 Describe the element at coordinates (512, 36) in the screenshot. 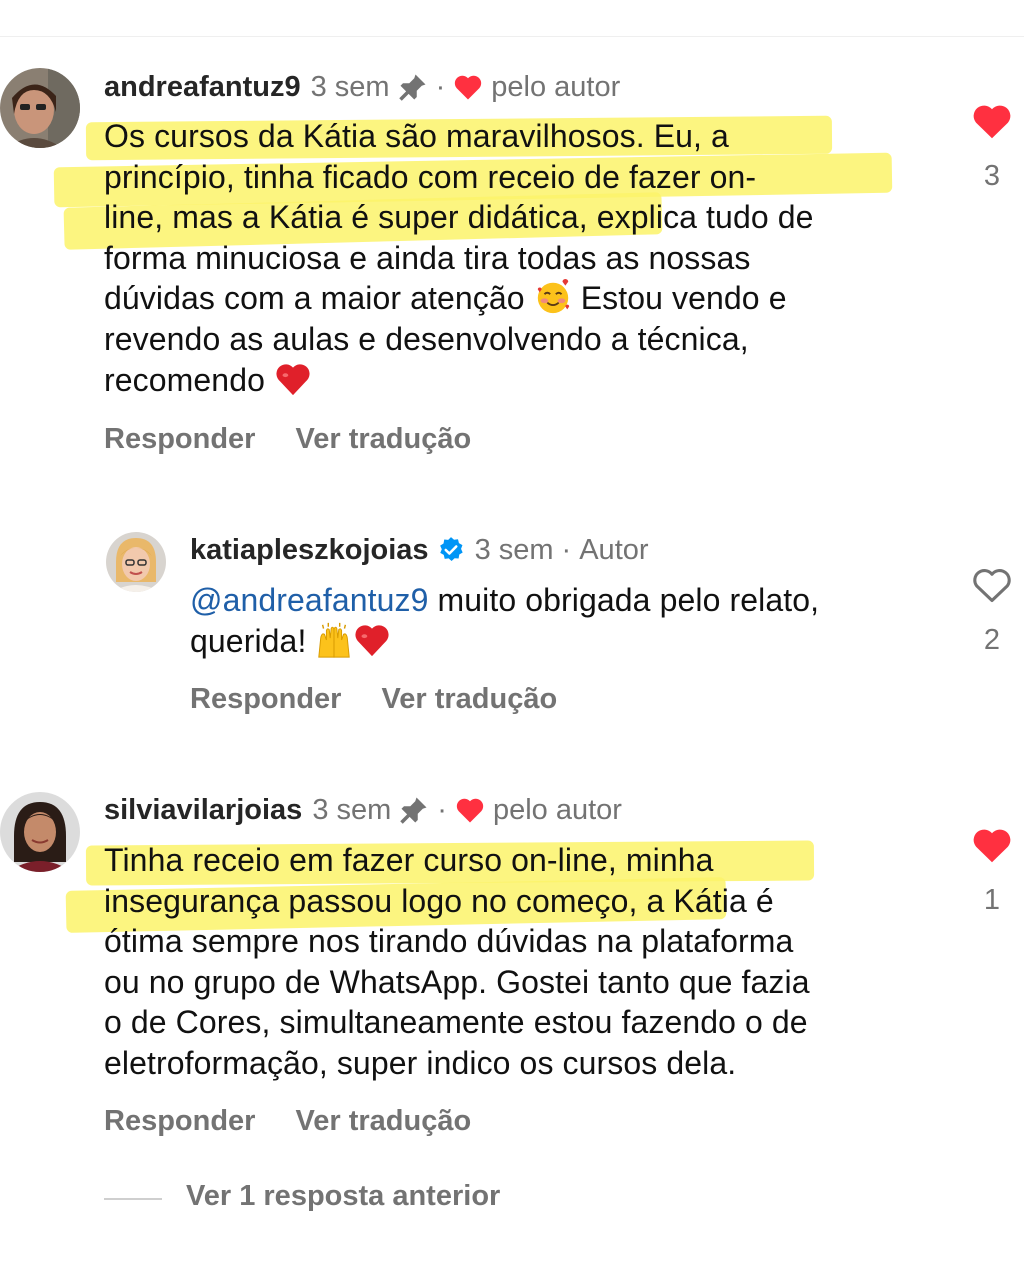

I see `top-divider` at that location.